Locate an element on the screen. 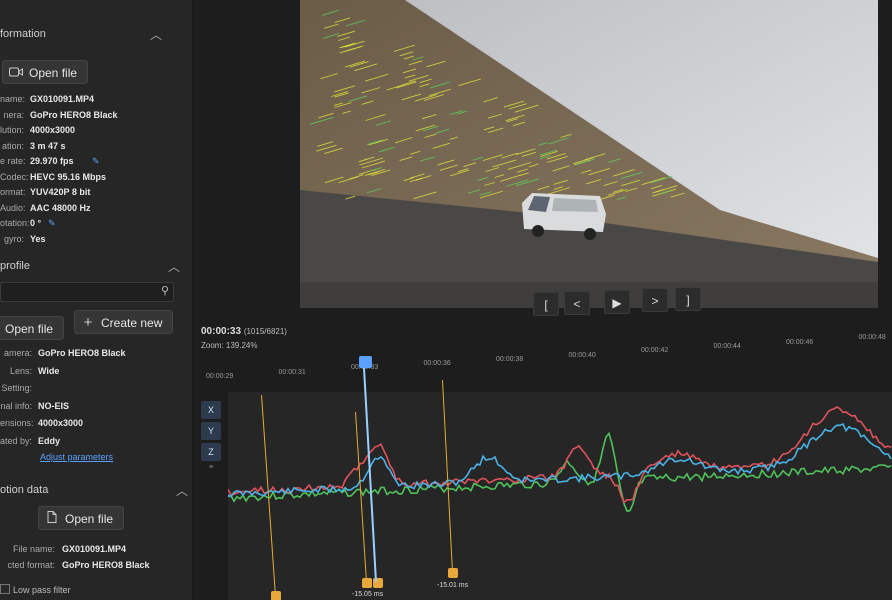  axis-settings-icon: ≡ is located at coordinates (211, 467).